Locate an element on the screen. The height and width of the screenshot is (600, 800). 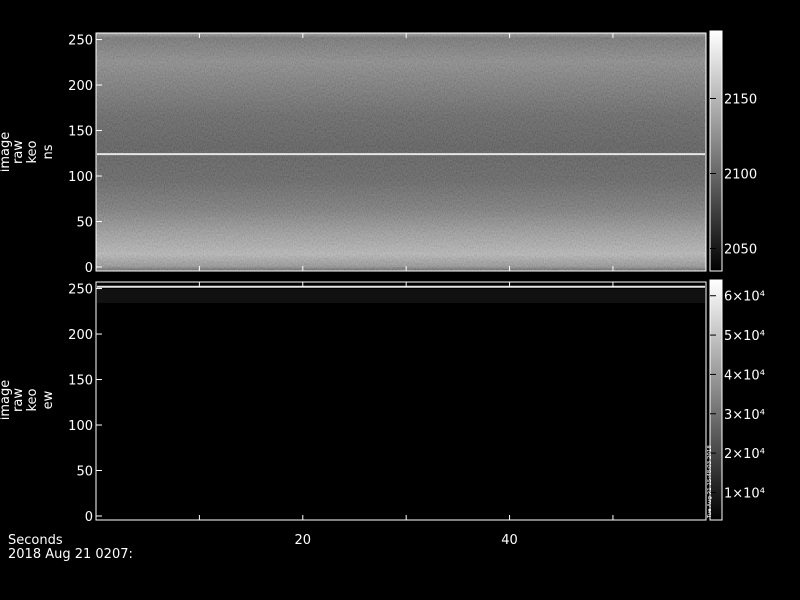
top-ytick-label: 150 is located at coordinates (80, 132).